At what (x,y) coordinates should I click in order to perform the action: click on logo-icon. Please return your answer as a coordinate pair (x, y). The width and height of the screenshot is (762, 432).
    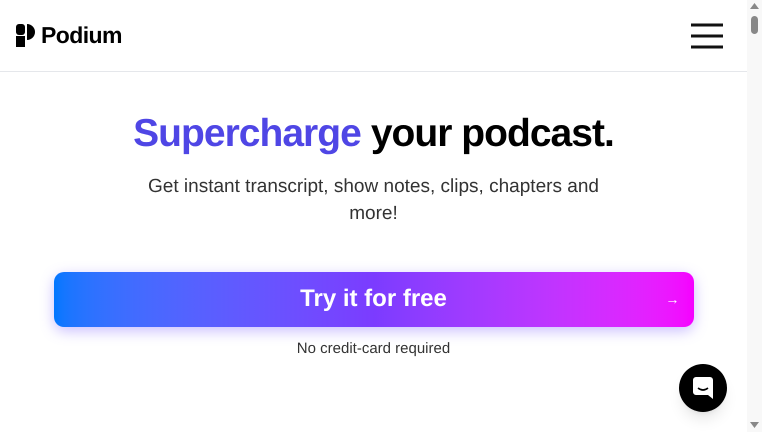
    Looking at the image, I should click on (26, 36).